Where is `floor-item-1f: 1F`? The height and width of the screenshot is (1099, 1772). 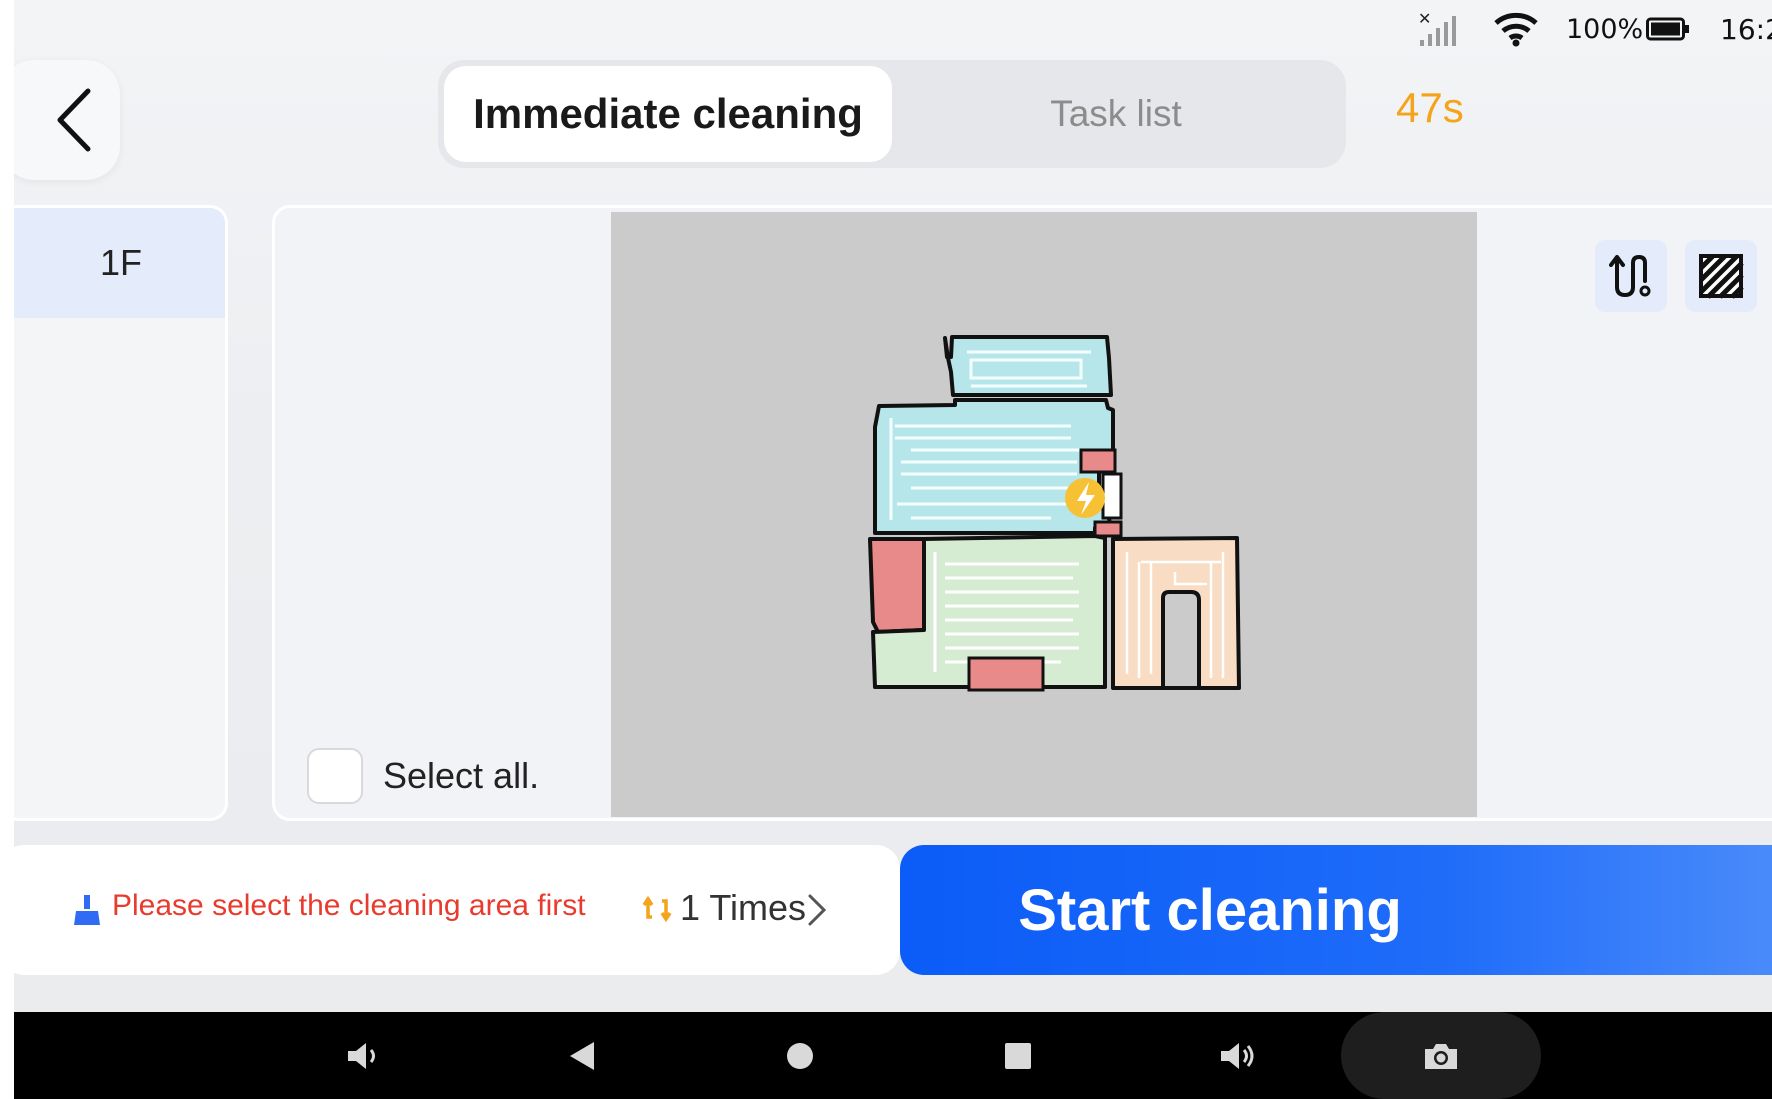
floor-item-1f: 1F is located at coordinates (119, 263).